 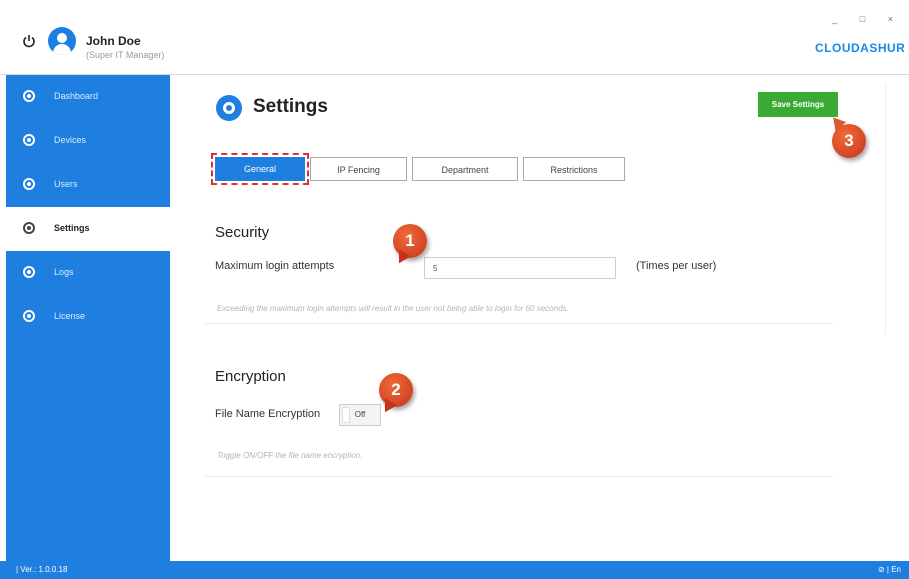 I want to click on encryption-heading: Encryption, so click(x=250, y=376).